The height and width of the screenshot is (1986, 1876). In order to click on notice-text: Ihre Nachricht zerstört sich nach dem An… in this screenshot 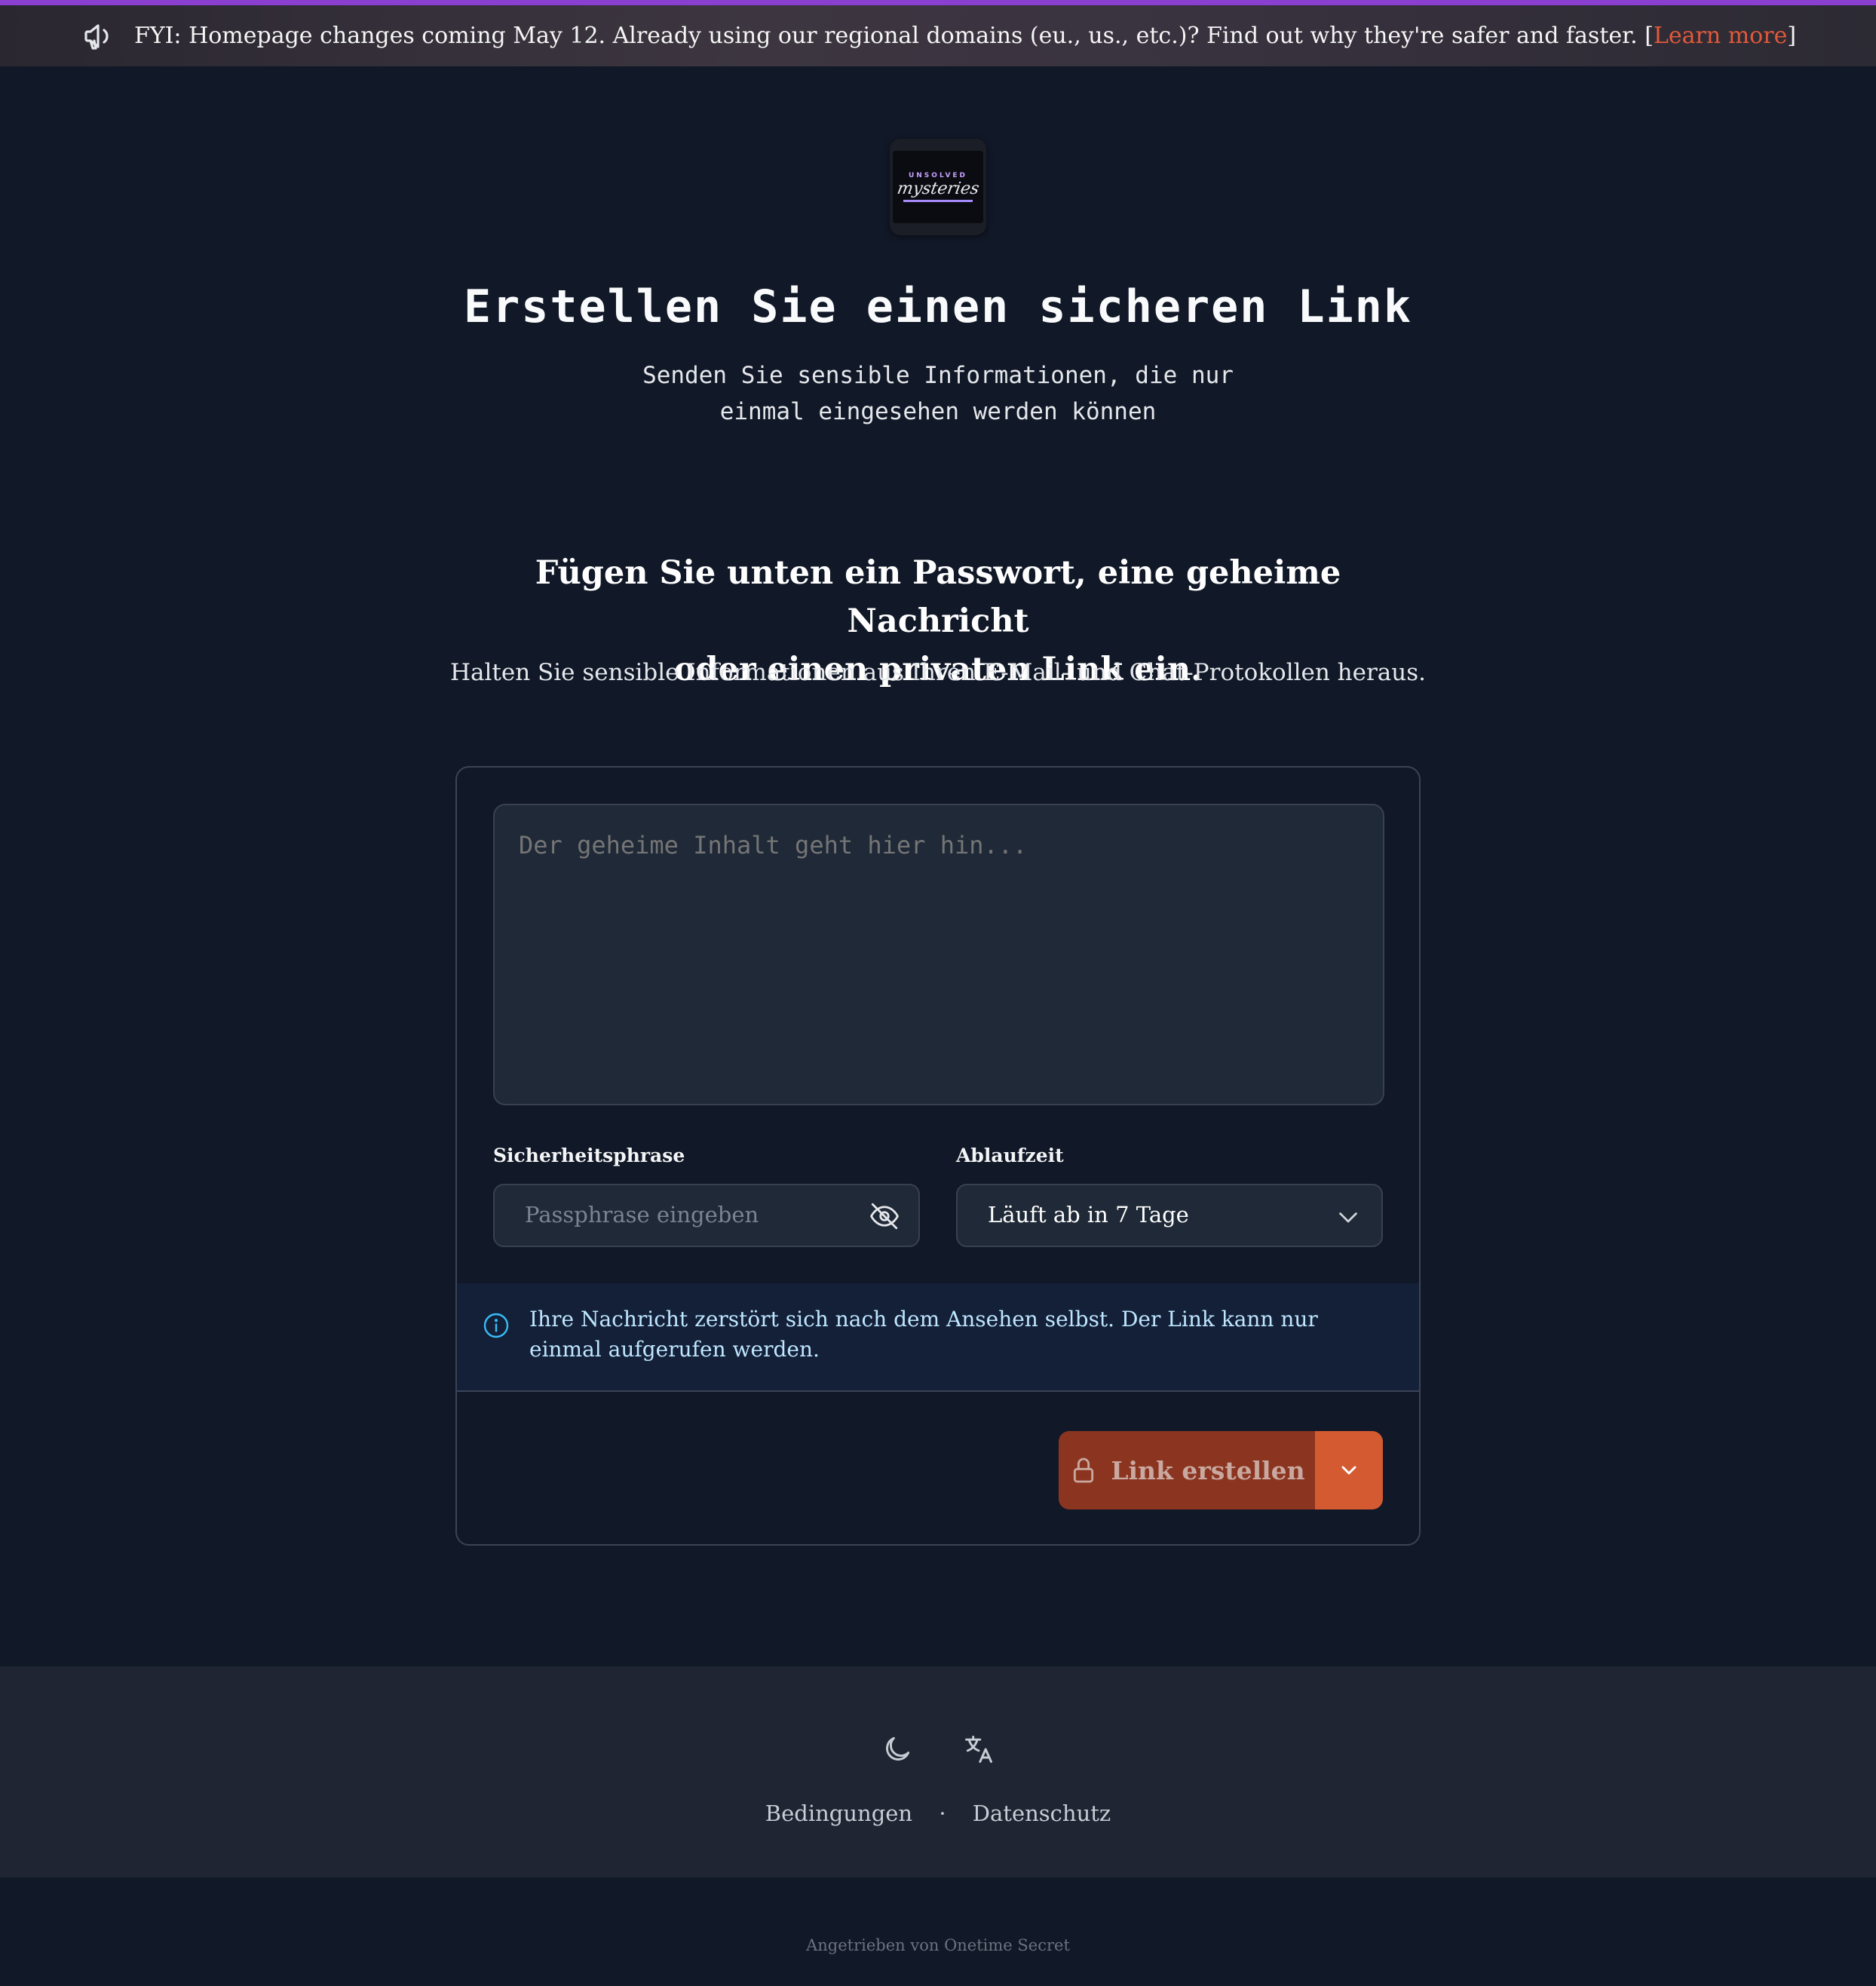, I will do `click(923, 1334)`.